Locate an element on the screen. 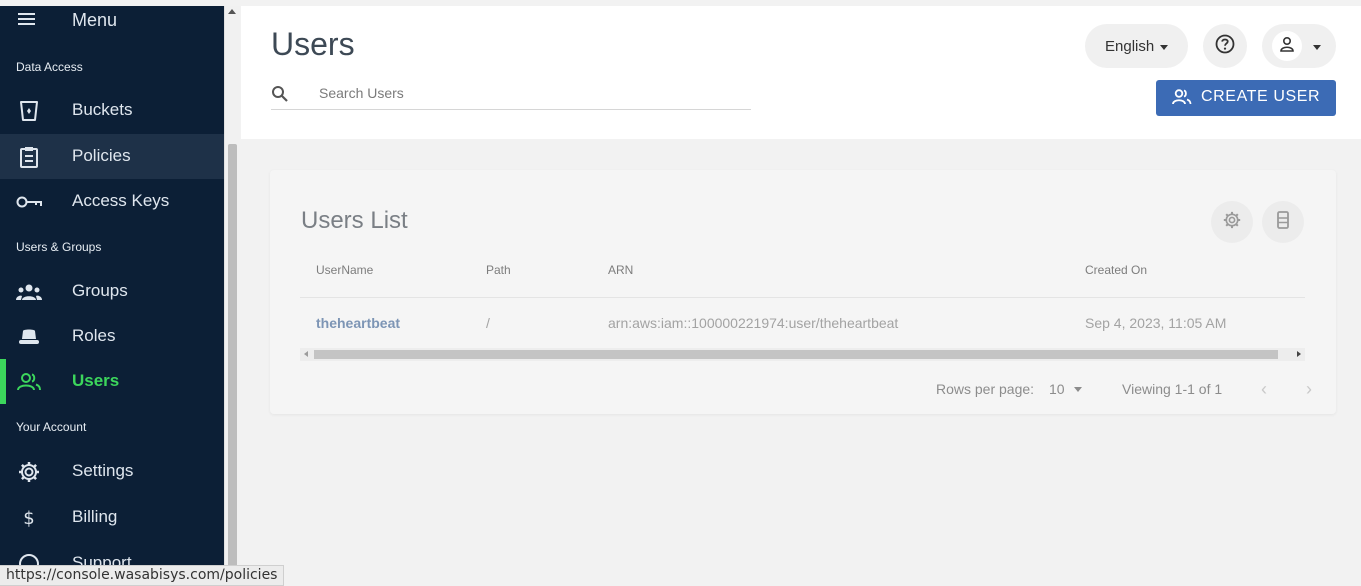 This screenshot has height=586, width=1361. language-label: English is located at coordinates (1130, 46).